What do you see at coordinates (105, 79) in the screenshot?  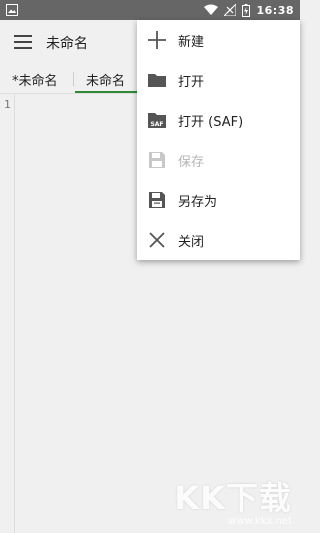 I see `tab-unnamed-active: 未命名` at bounding box center [105, 79].